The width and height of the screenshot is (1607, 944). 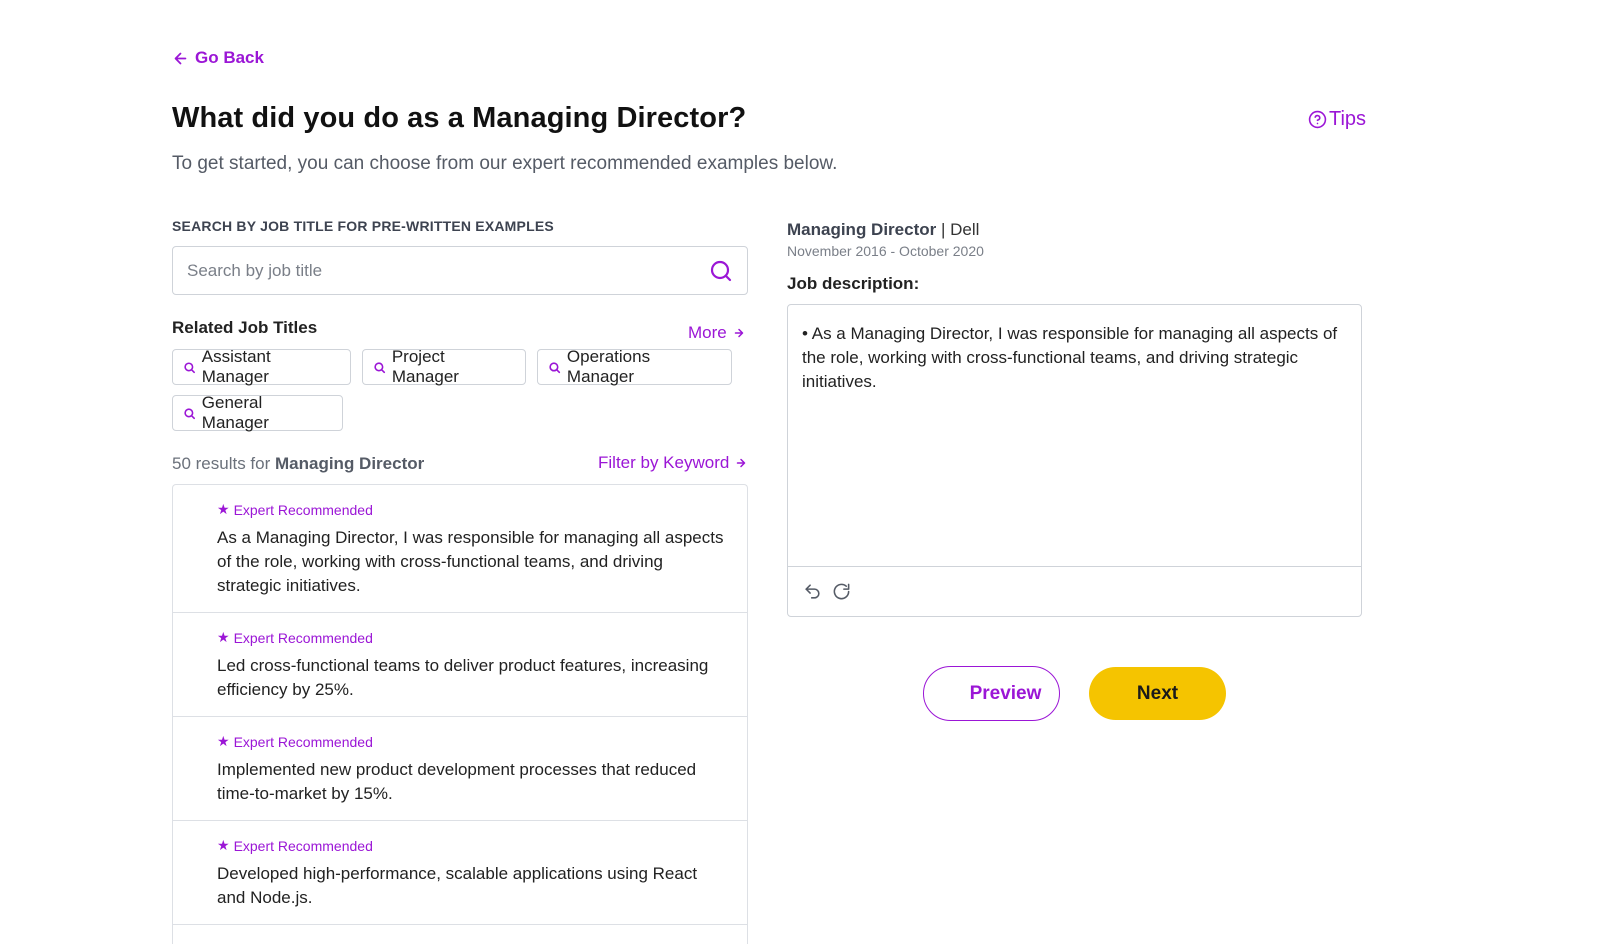 I want to click on related-chip-assistant-manager: Assistant Manager, so click(x=261, y=366).